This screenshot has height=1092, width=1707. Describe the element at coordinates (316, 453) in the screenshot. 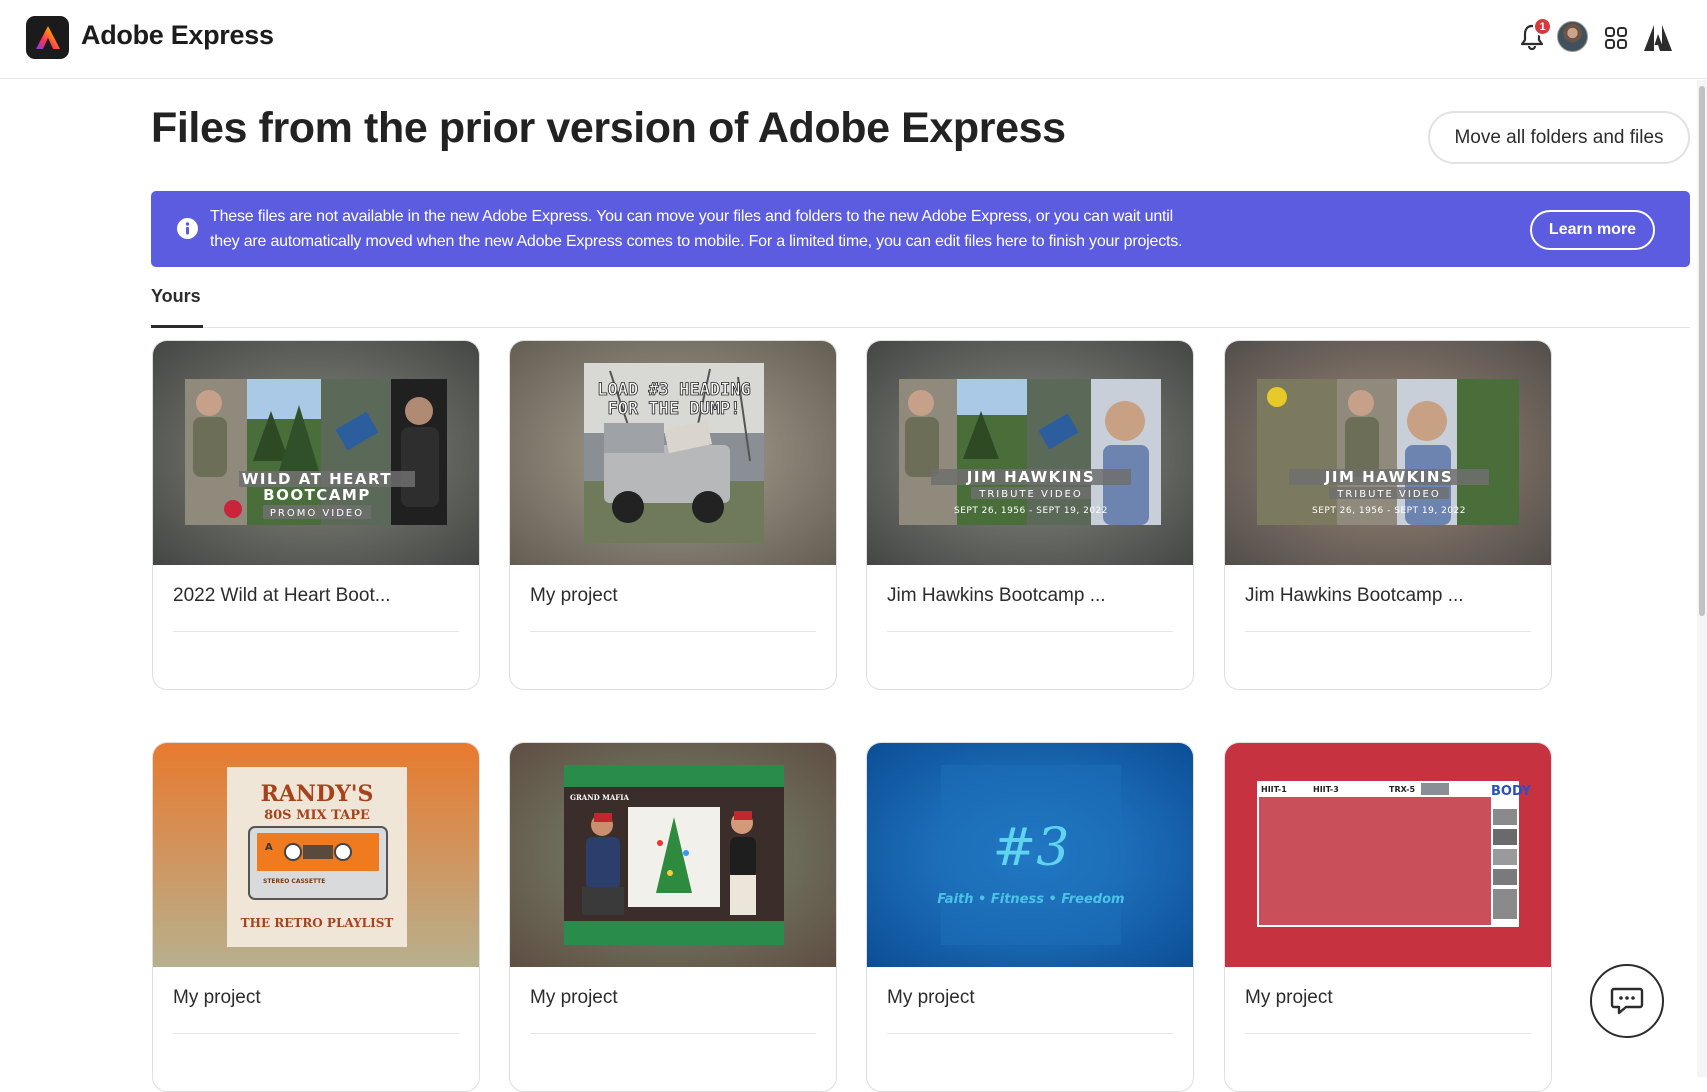

I see `project-thumbnail: WILD AT HEART BOOTCAMP PROMO VIDEO` at that location.